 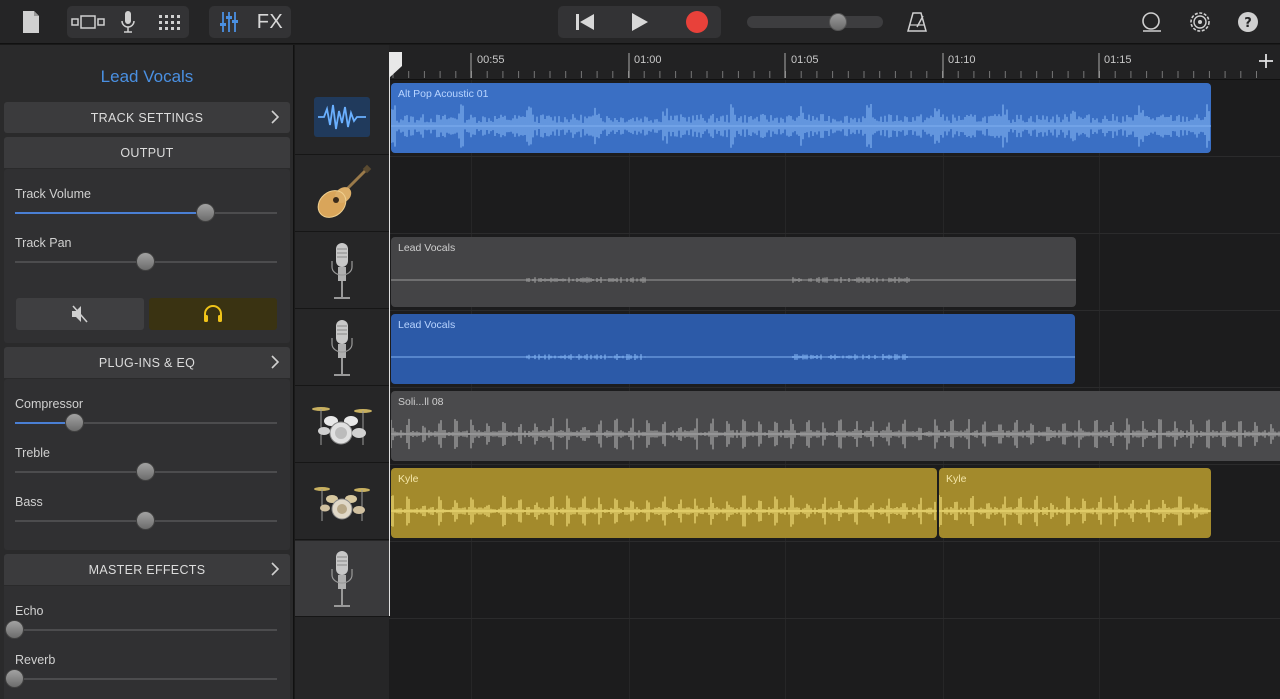 What do you see at coordinates (733, 349) in the screenshot?
I see `region-lead-vocals-2: Lead Vocals` at bounding box center [733, 349].